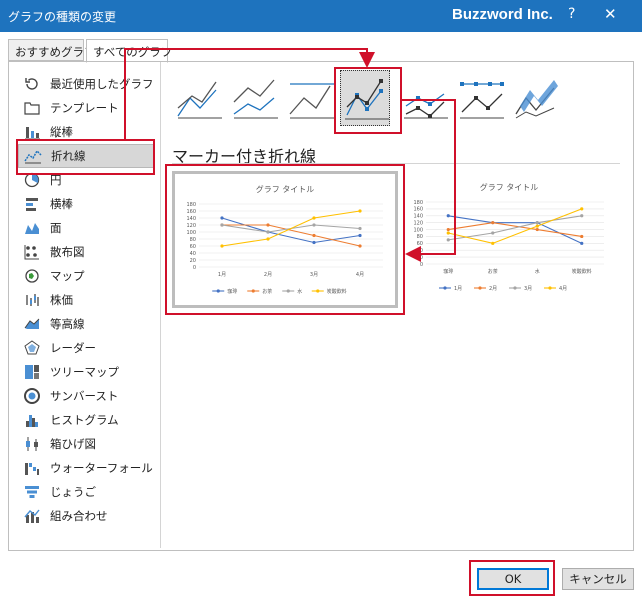  Describe the element at coordinates (86, 204) in the screenshot. I see `sidebar-item-bar: 横棒` at that location.